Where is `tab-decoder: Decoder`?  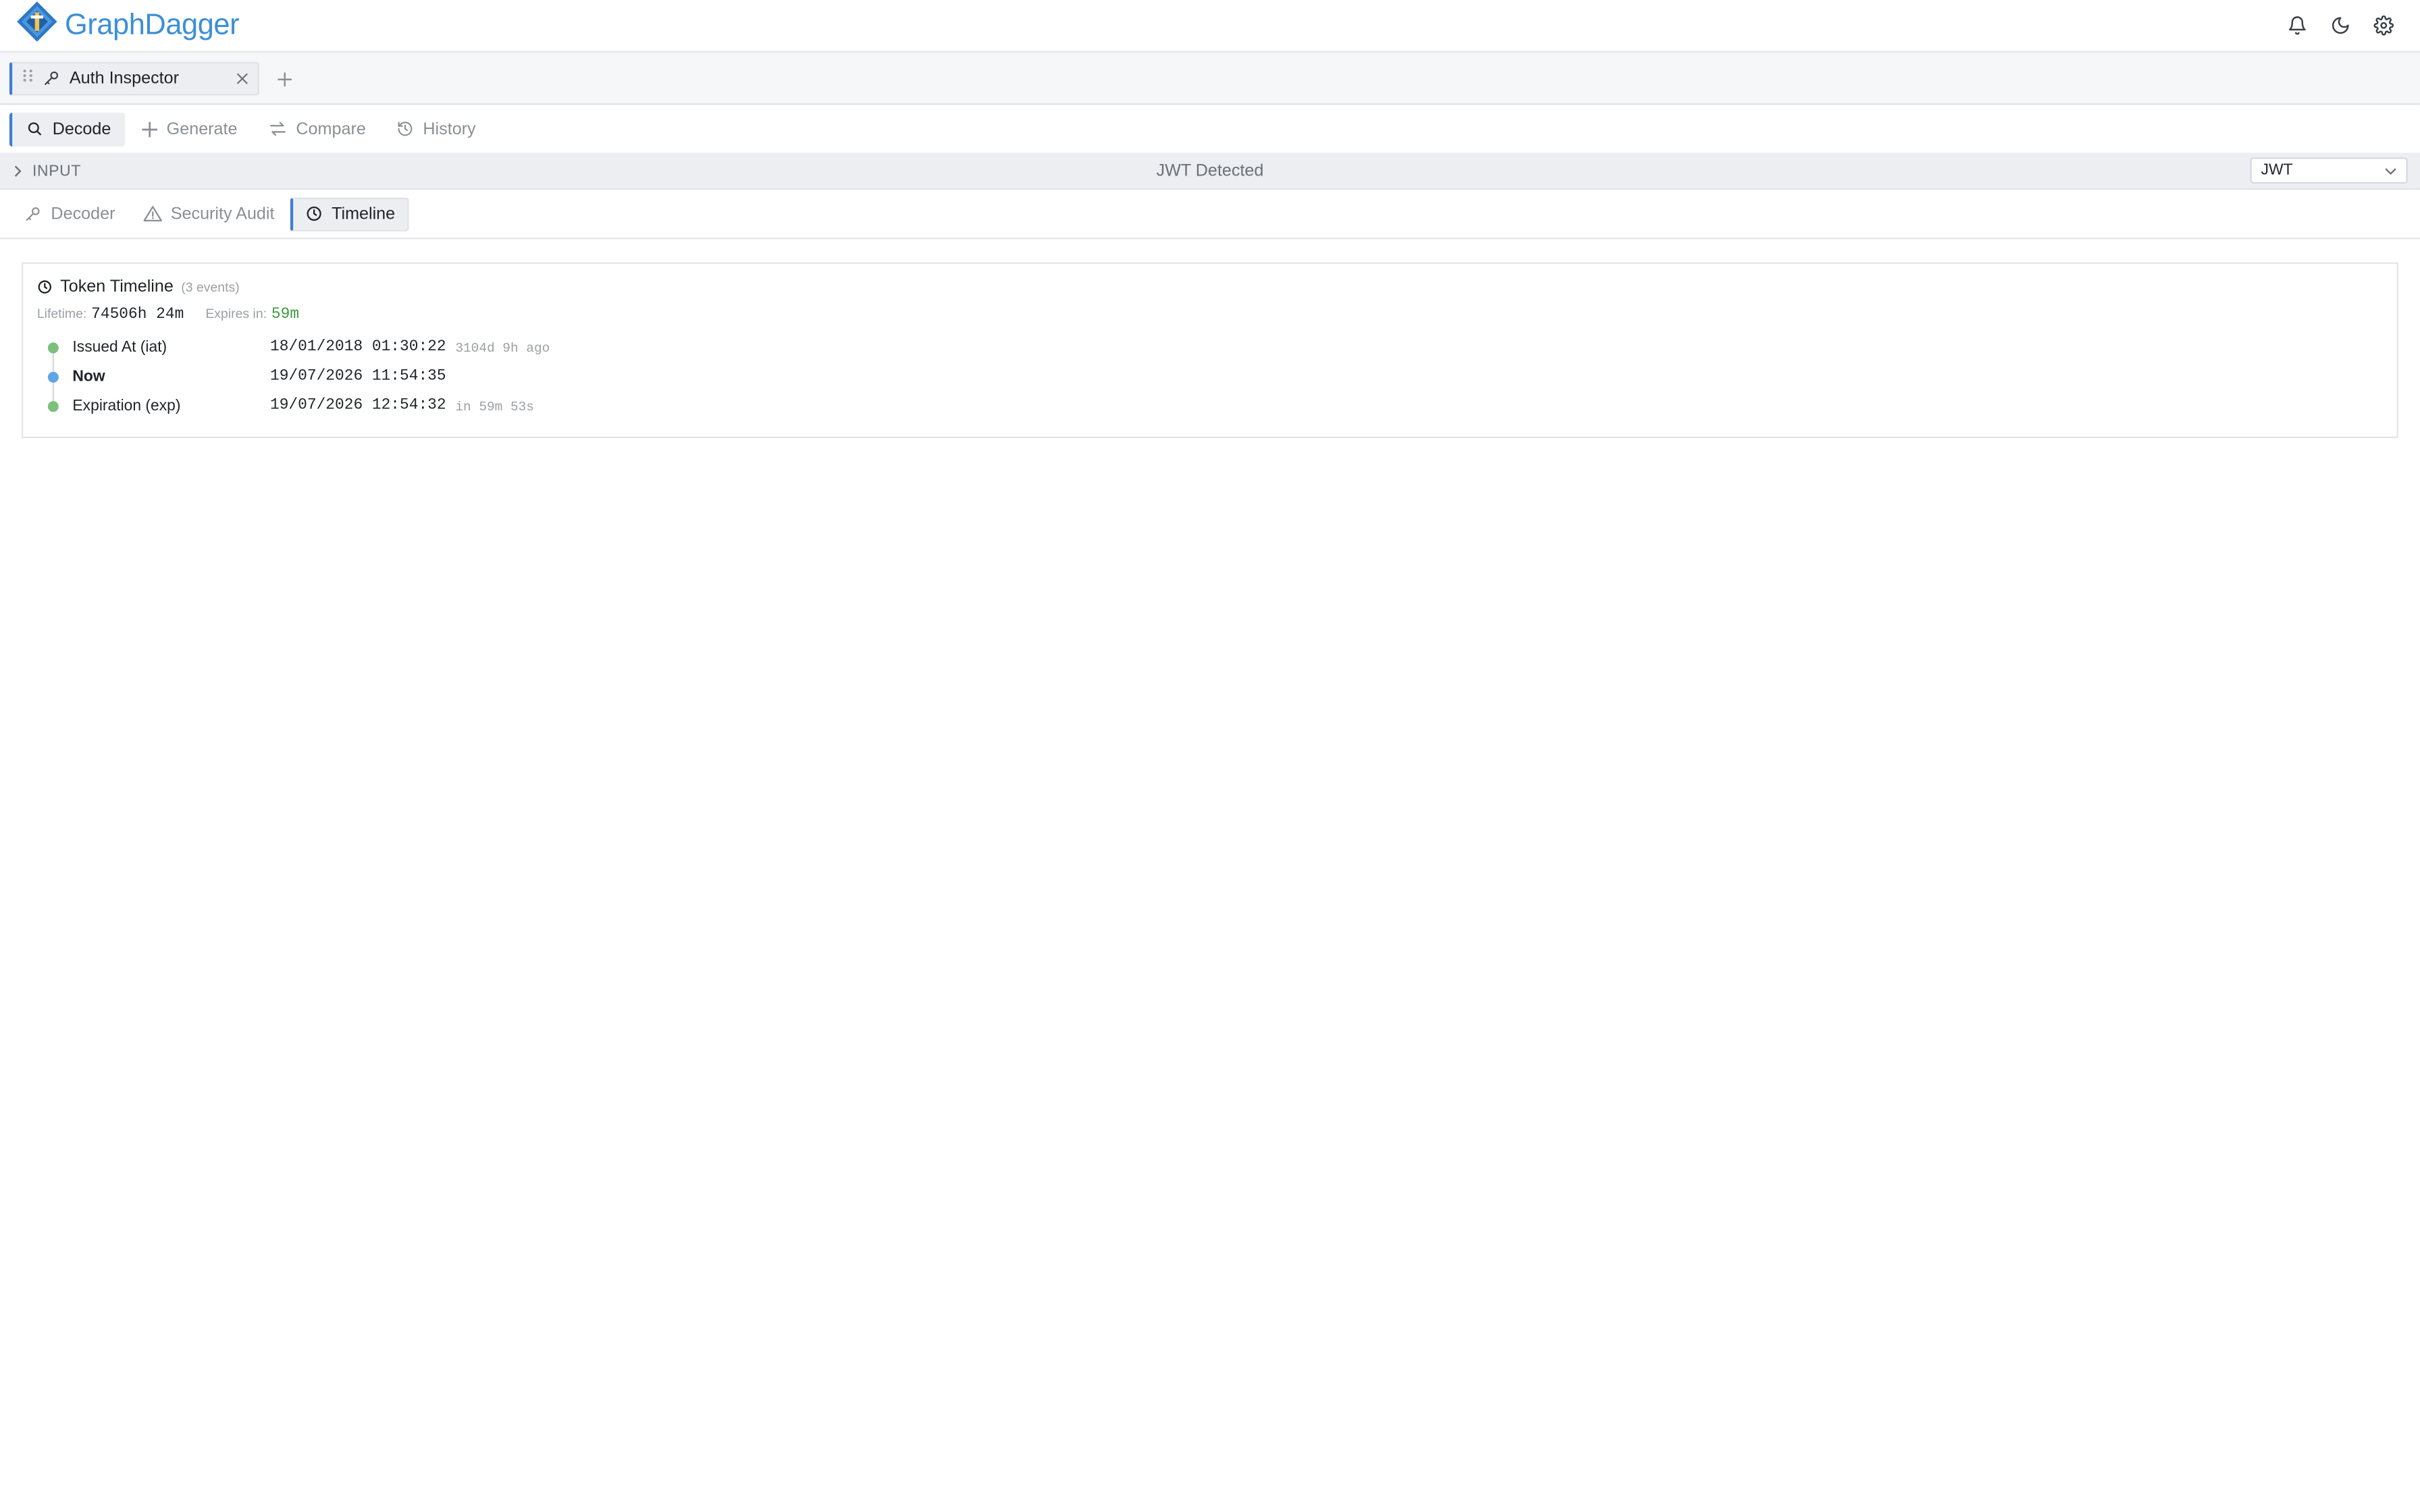
tab-decoder: Decoder is located at coordinates (69, 213).